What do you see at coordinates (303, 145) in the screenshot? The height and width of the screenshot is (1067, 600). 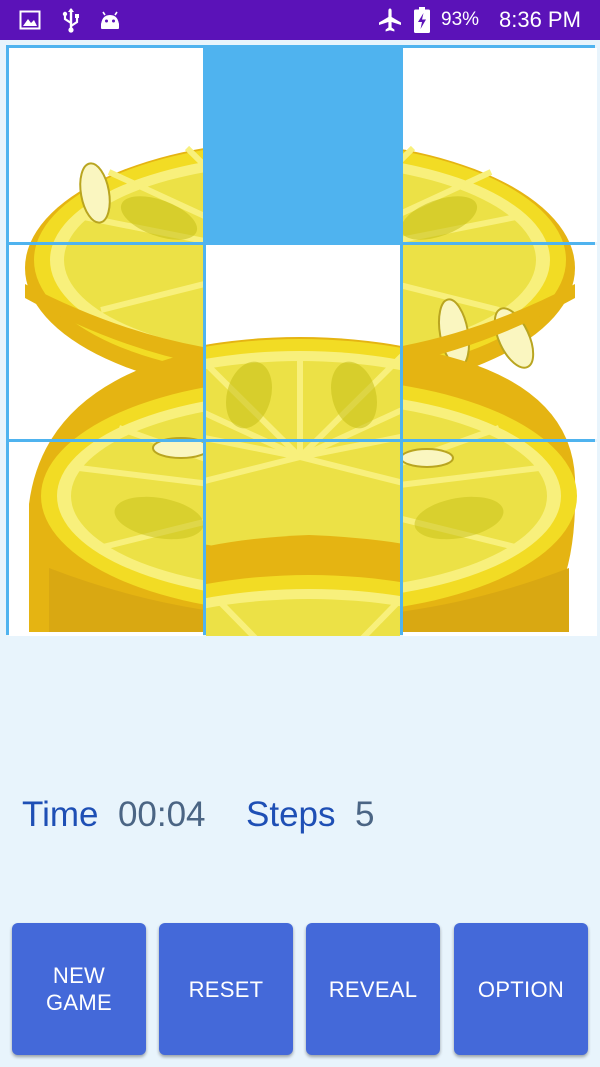 I see `puzzle-empty-slot` at bounding box center [303, 145].